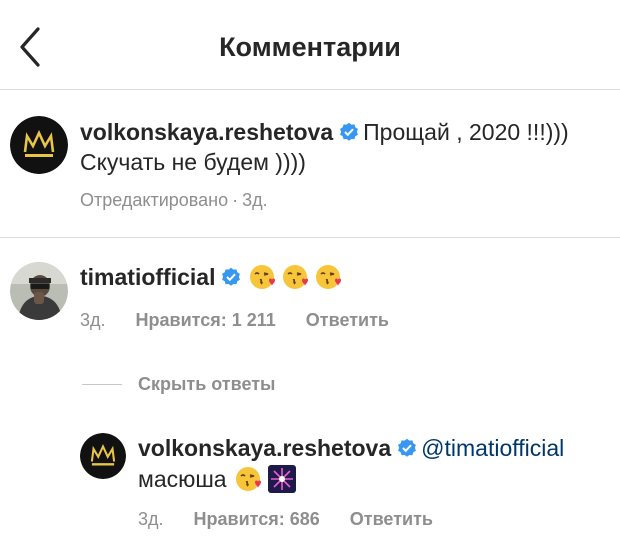  I want to click on comment-likes: Нравится: 1 211, so click(206, 320).